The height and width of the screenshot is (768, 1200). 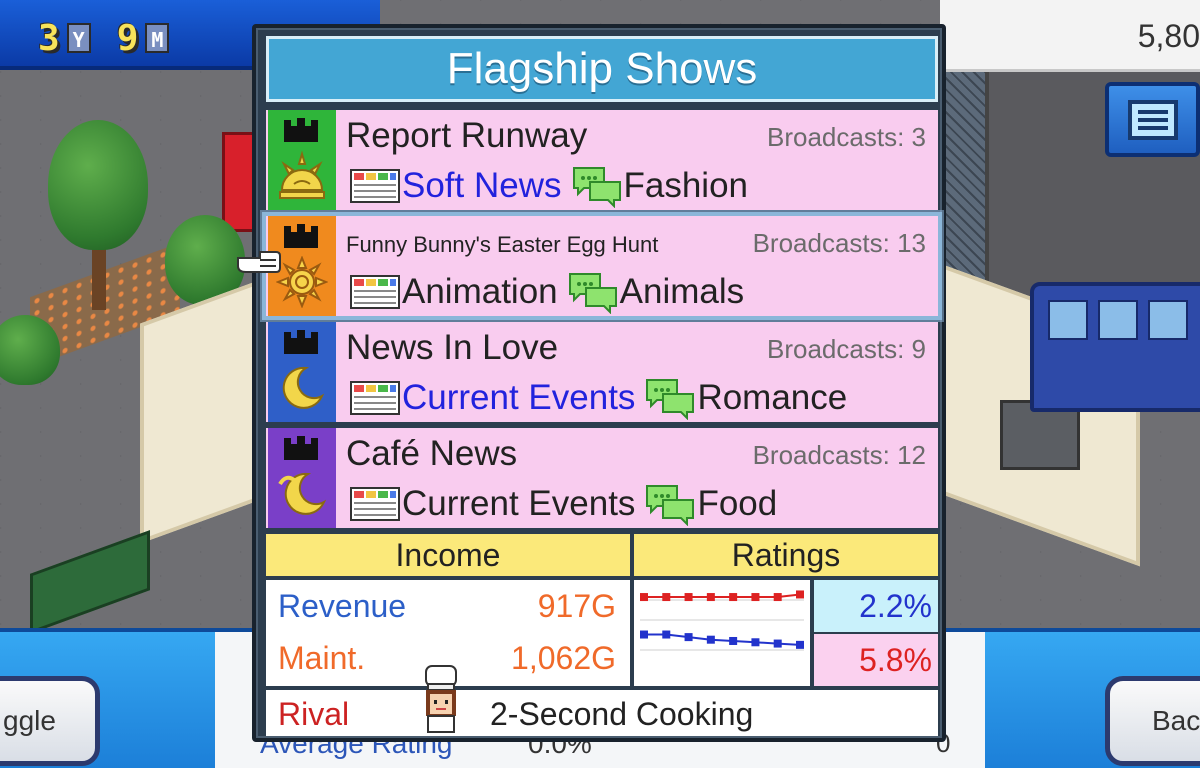 I want to click on months-unit: M, so click(x=157, y=38).